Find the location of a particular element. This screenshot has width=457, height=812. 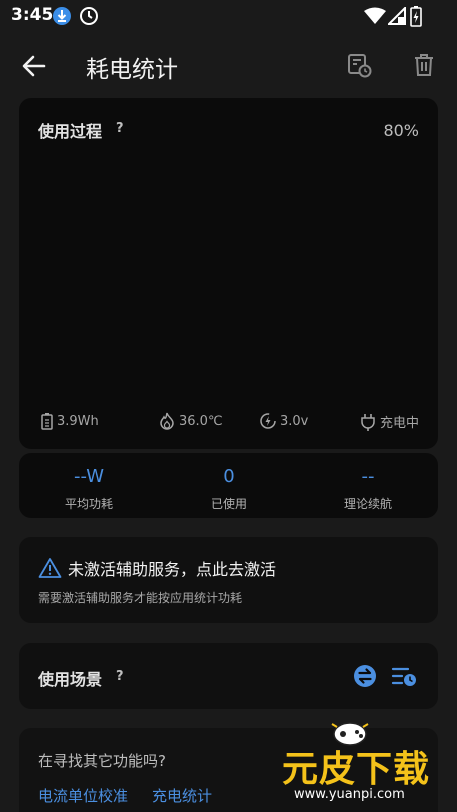

voltage-icon is located at coordinates (268, 421).